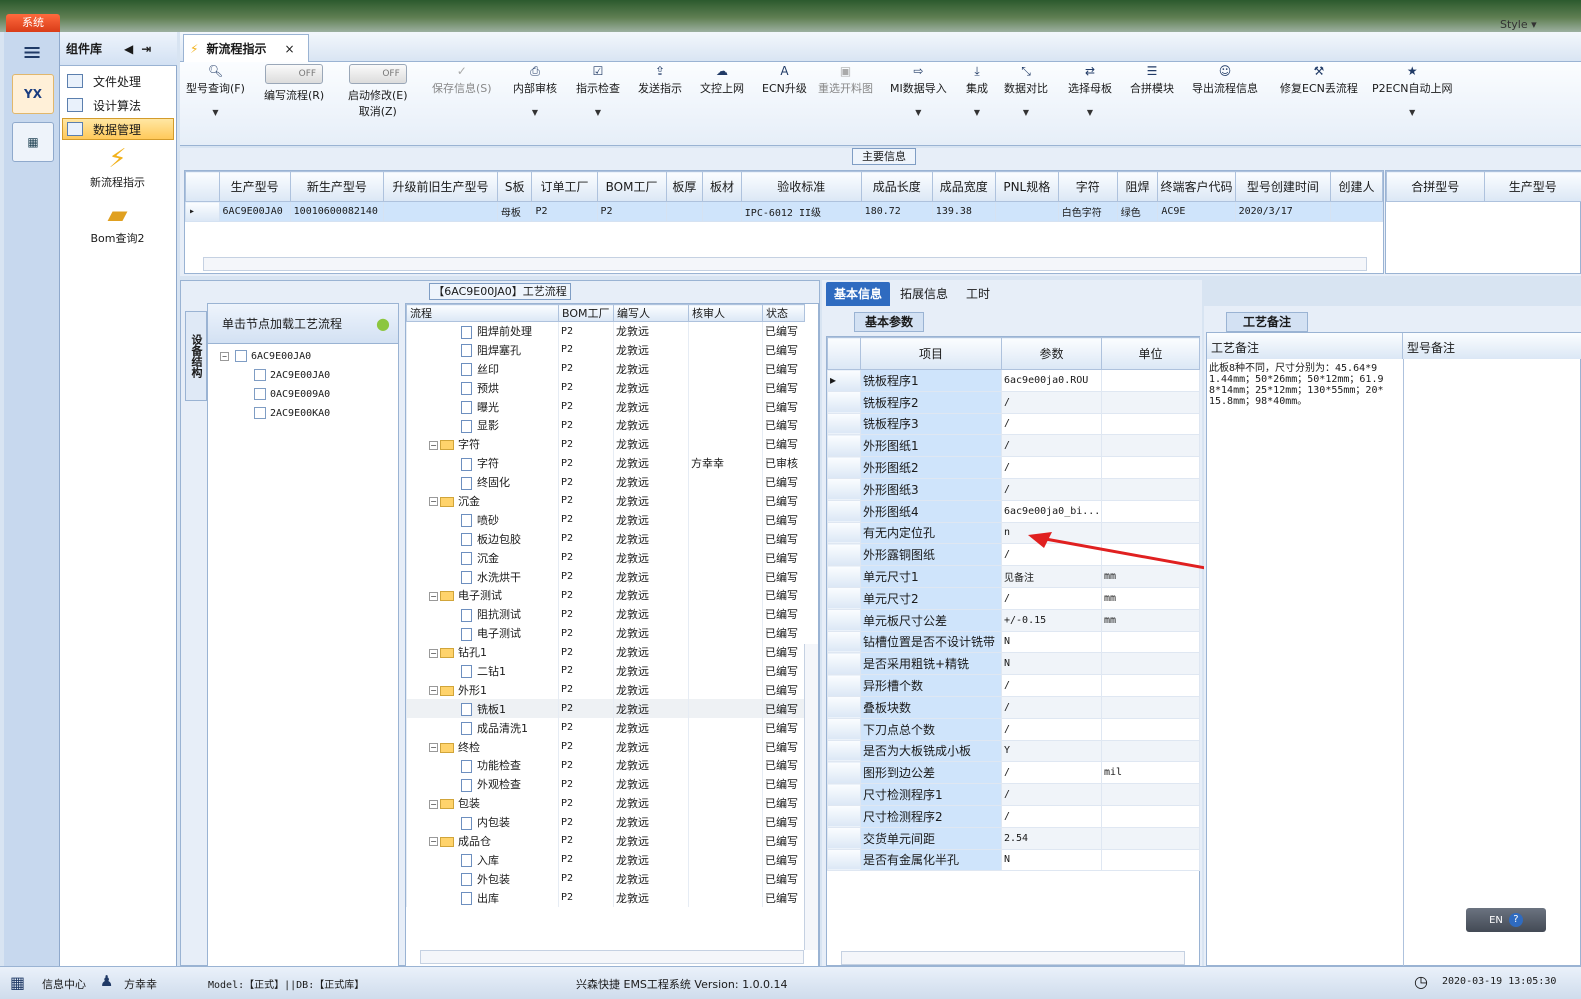 This screenshot has width=1581, height=999. What do you see at coordinates (196, 356) in the screenshot?
I see `equipment-structure-tab: 设备结构` at bounding box center [196, 356].